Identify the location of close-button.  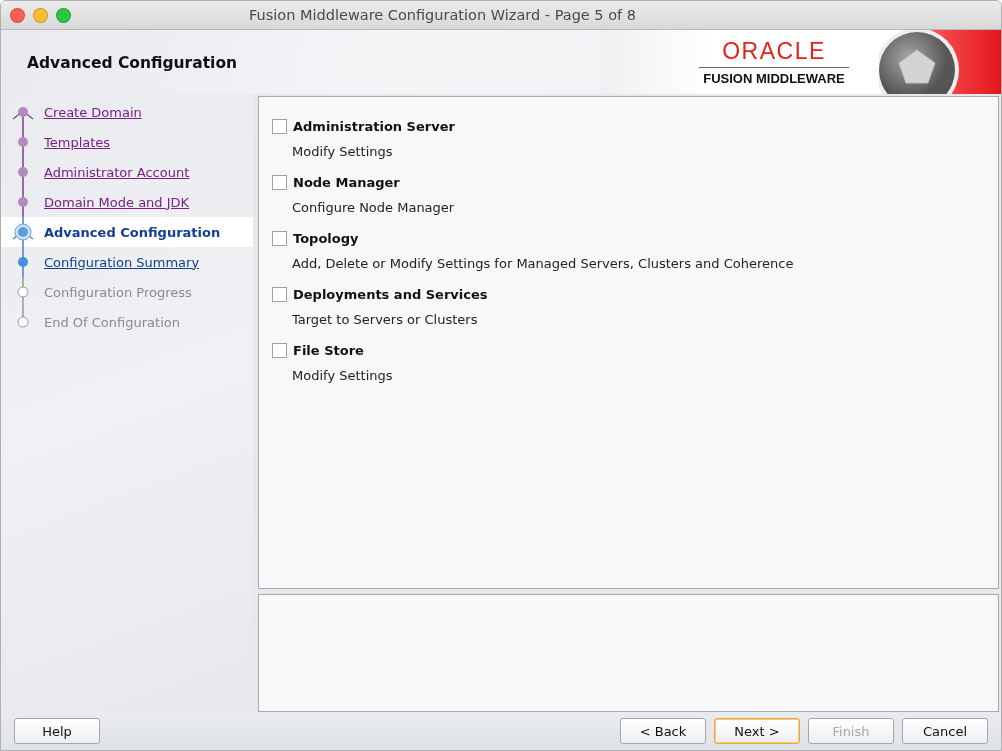
(17, 15).